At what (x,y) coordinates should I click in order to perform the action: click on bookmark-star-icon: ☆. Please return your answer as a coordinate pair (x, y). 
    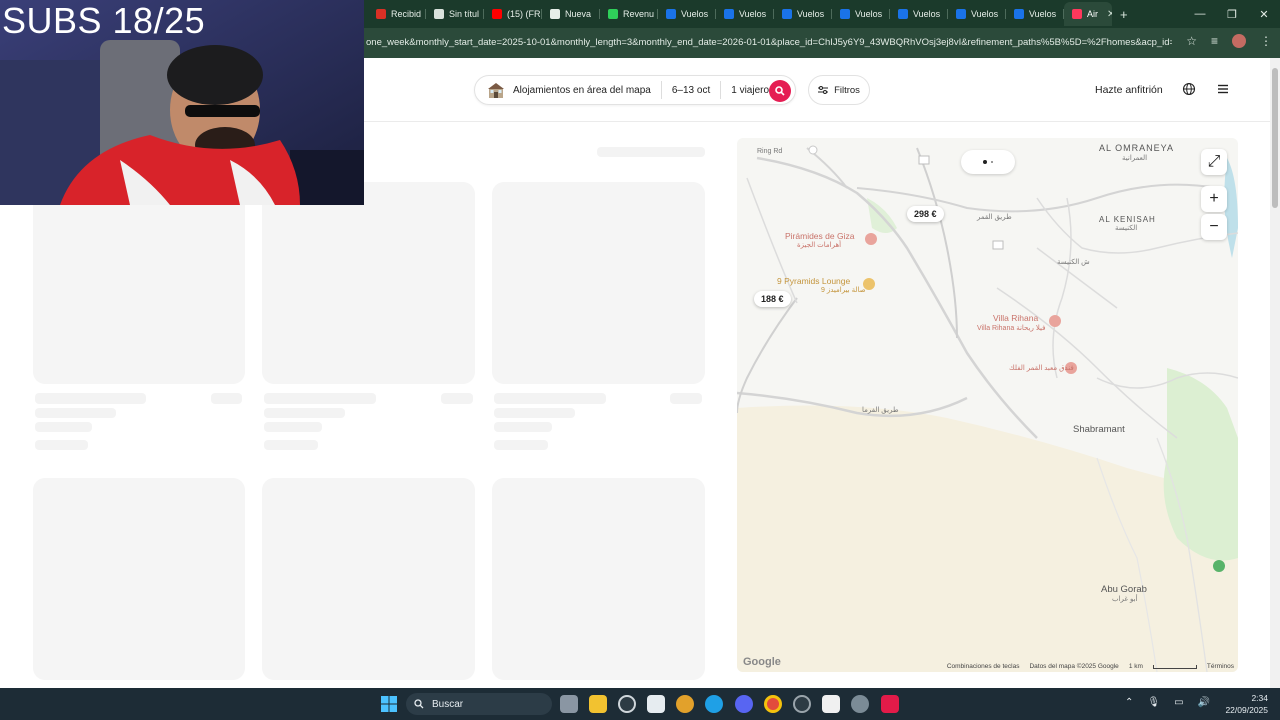
    Looking at the image, I should click on (1191, 41).